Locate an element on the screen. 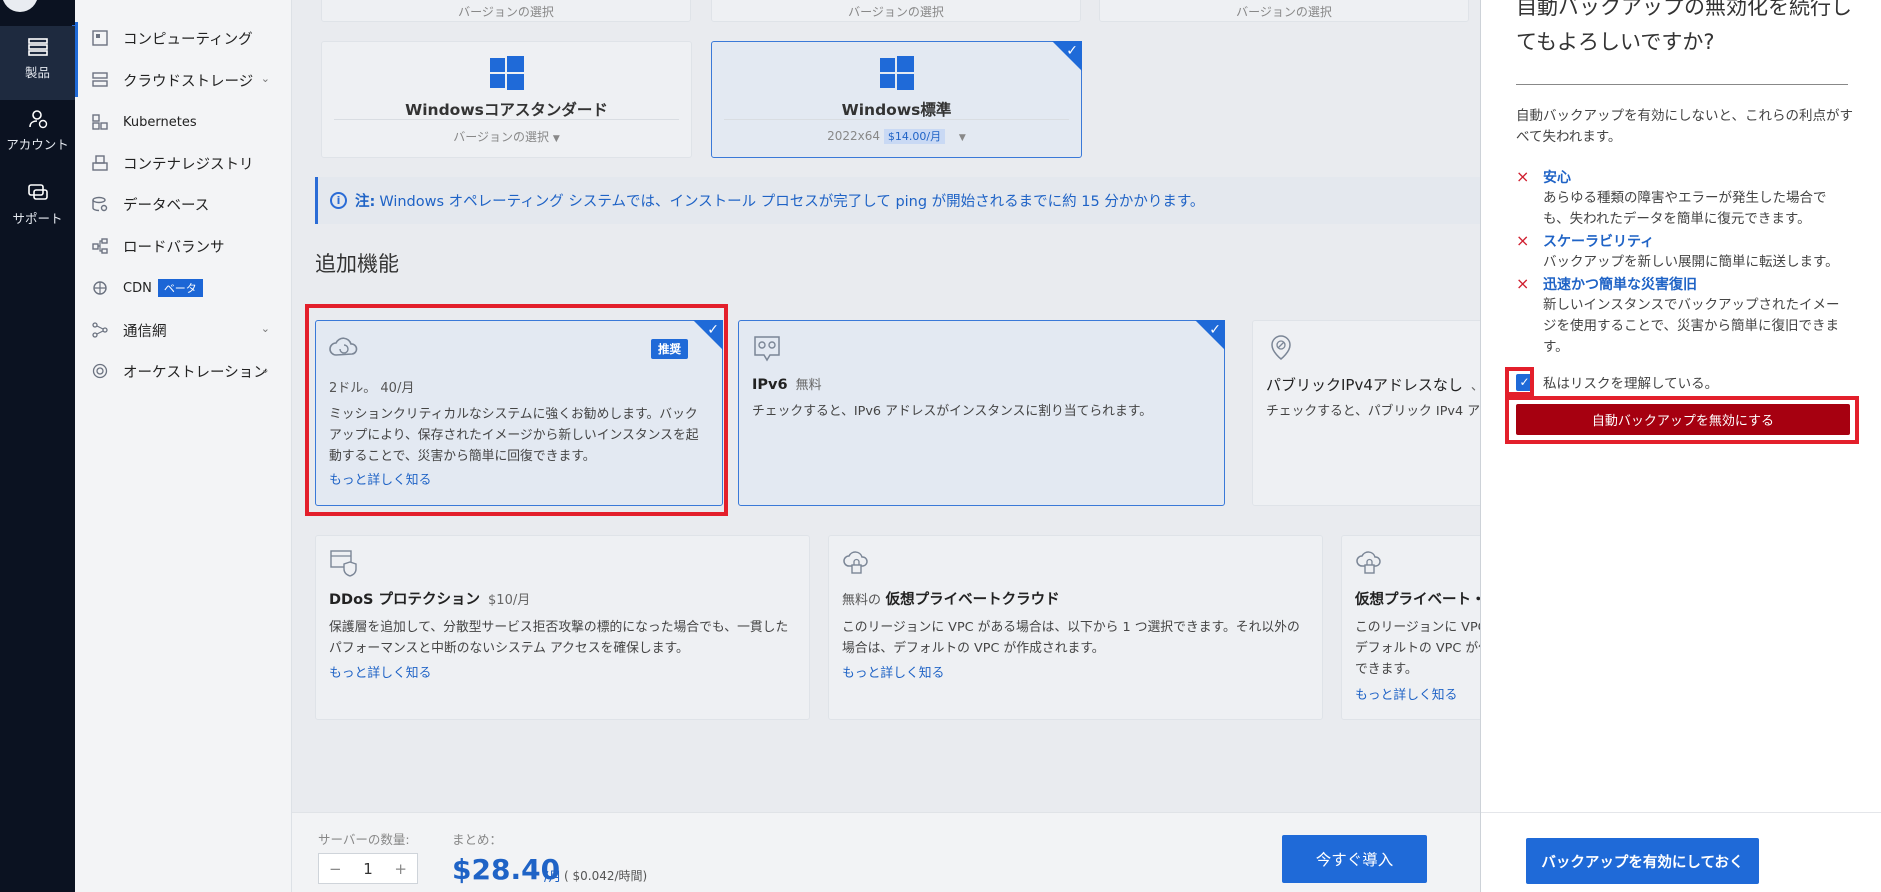  panel-intro: 自動バックアップを有効にしないと、これらの利点がすべて失われます。 is located at coordinates (1684, 126).